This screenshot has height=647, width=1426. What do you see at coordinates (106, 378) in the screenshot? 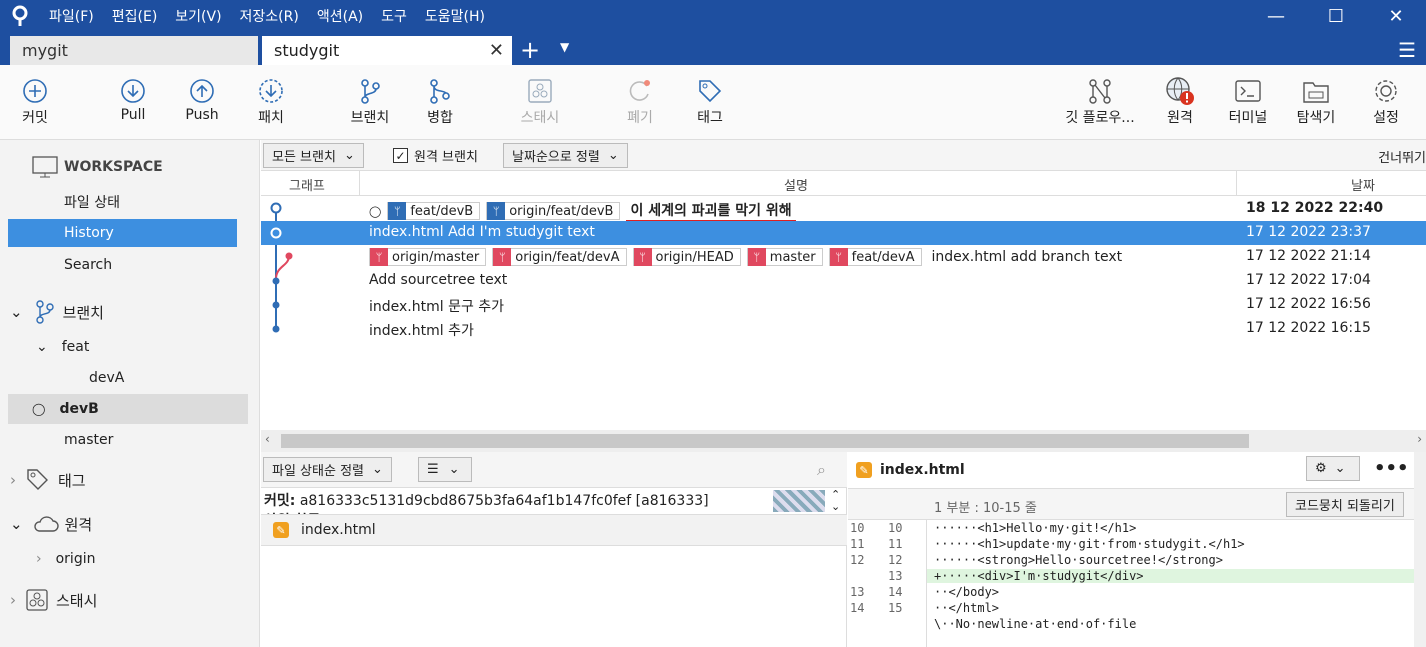
I see `sidebar-branch-devA: devA` at bounding box center [106, 378].